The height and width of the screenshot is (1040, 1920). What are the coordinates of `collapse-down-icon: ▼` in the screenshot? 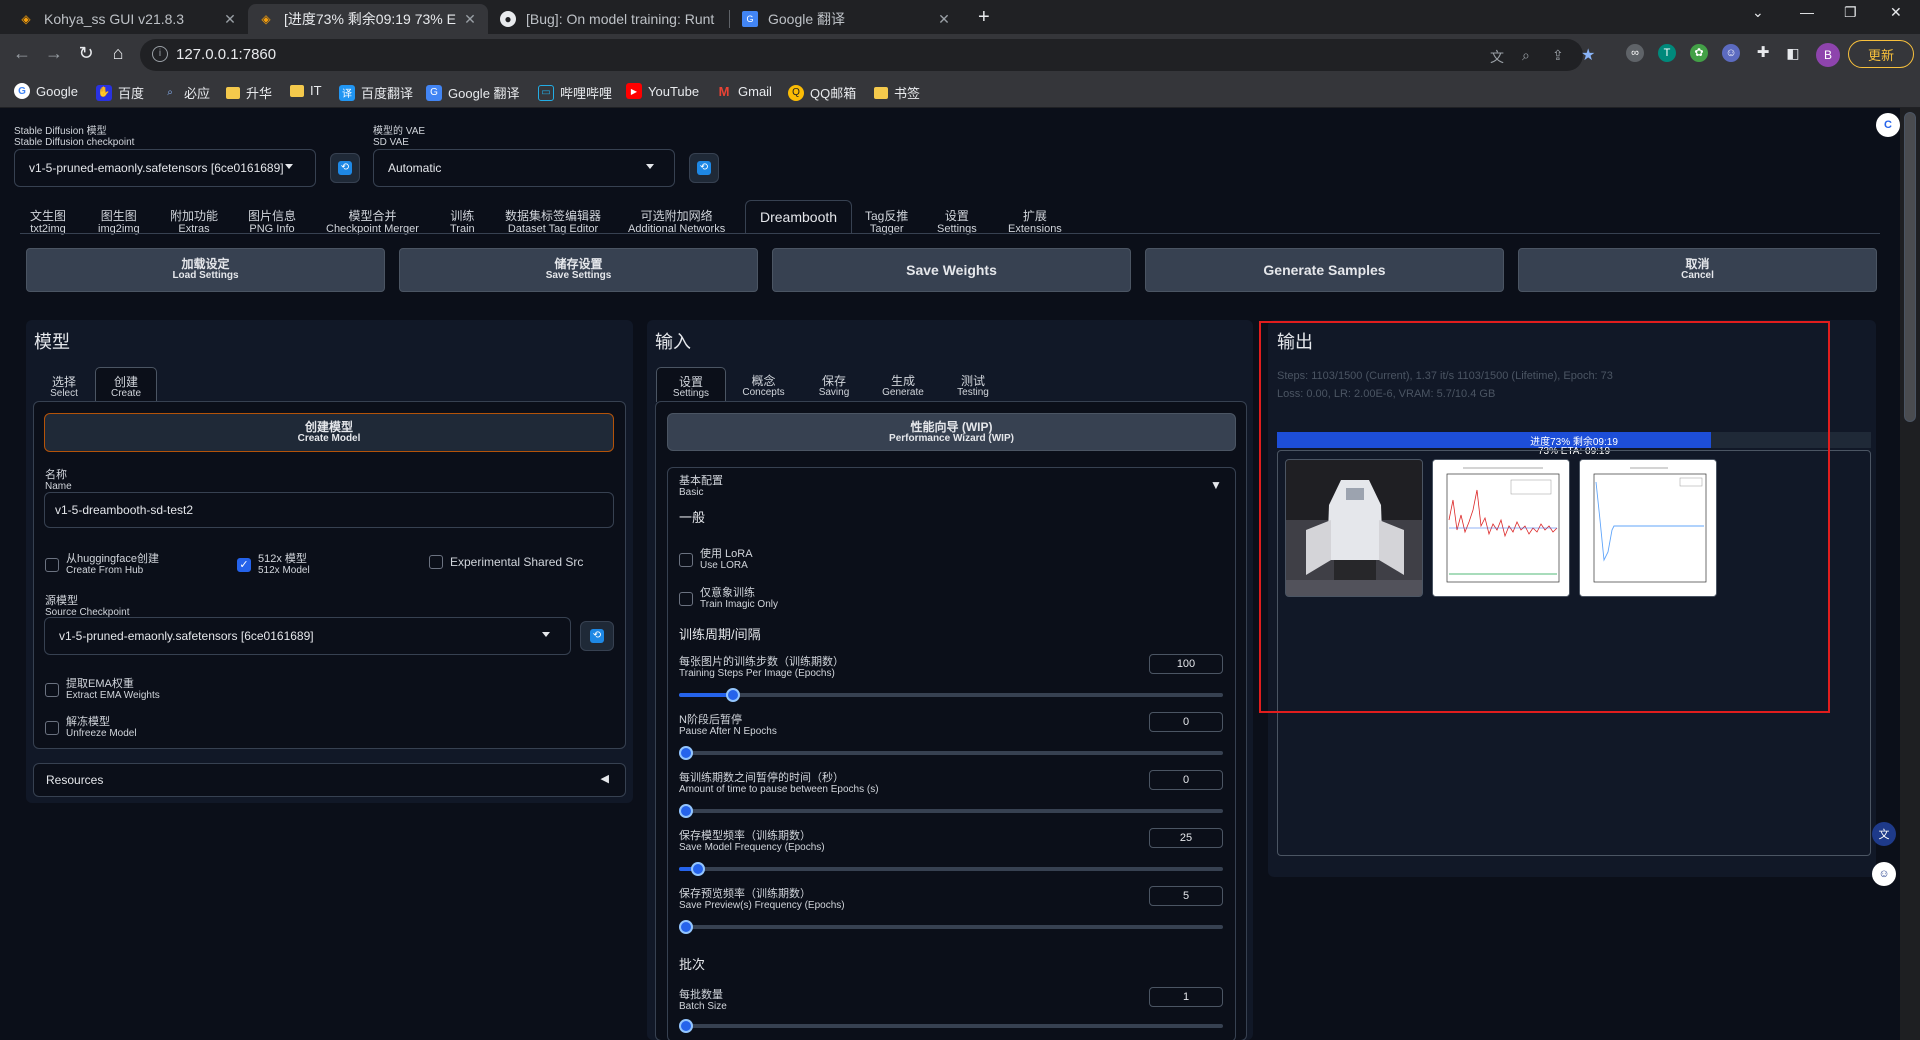 It's located at (1216, 485).